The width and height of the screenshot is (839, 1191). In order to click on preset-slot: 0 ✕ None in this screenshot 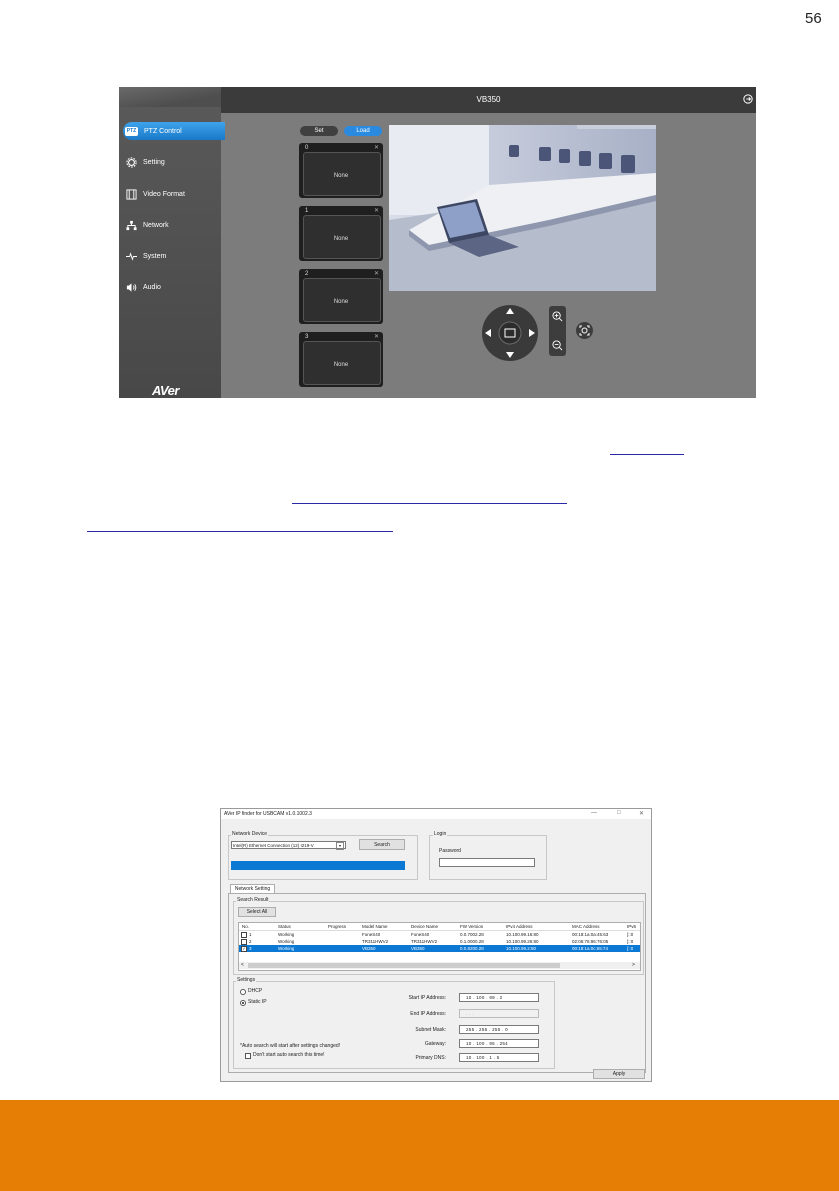, I will do `click(341, 170)`.